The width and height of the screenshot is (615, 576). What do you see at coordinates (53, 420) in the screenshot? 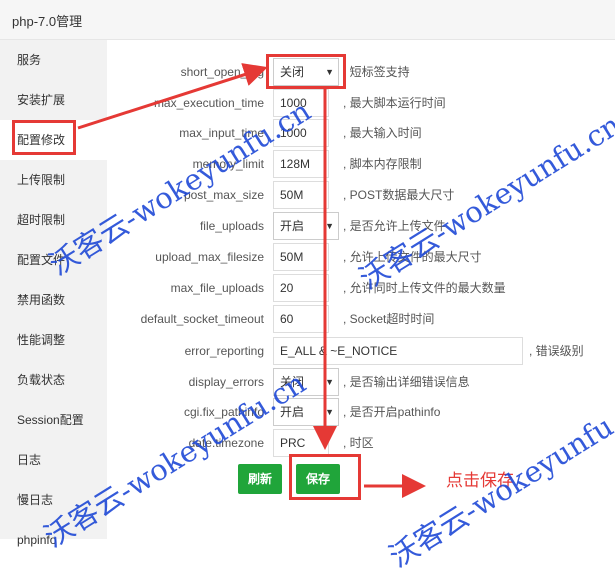
I see `sidebar-item-session-config: Session配置` at bounding box center [53, 420].